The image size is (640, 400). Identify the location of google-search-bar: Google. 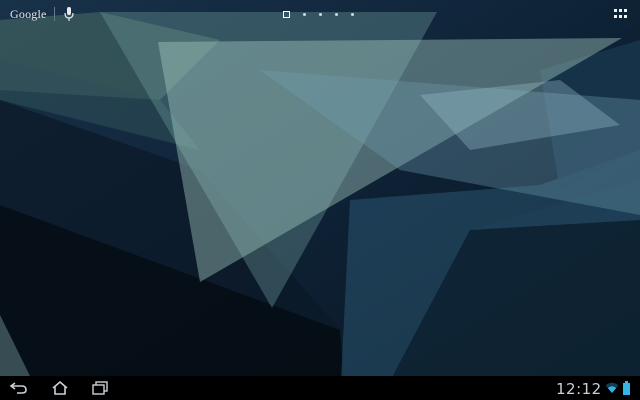
(28, 14).